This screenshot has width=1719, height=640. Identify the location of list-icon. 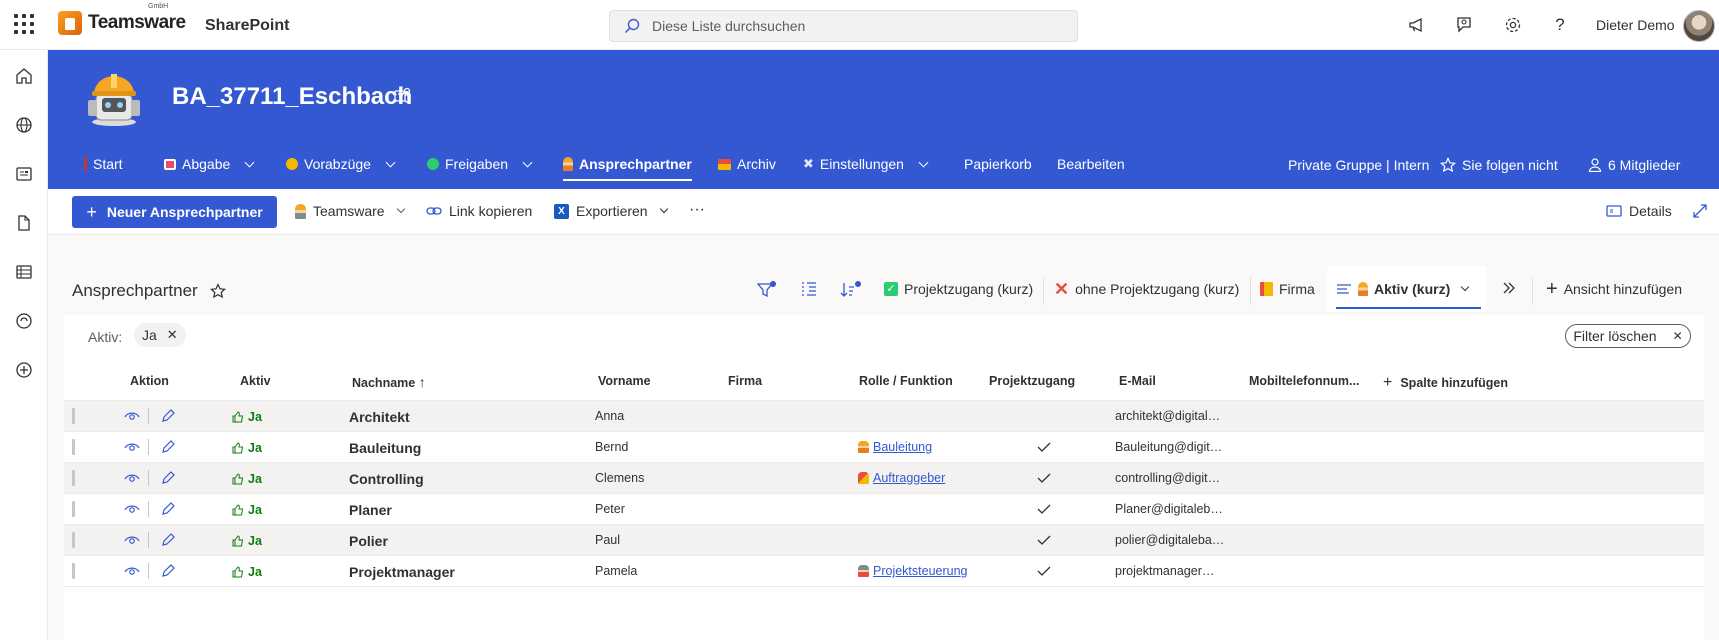
(24, 272).